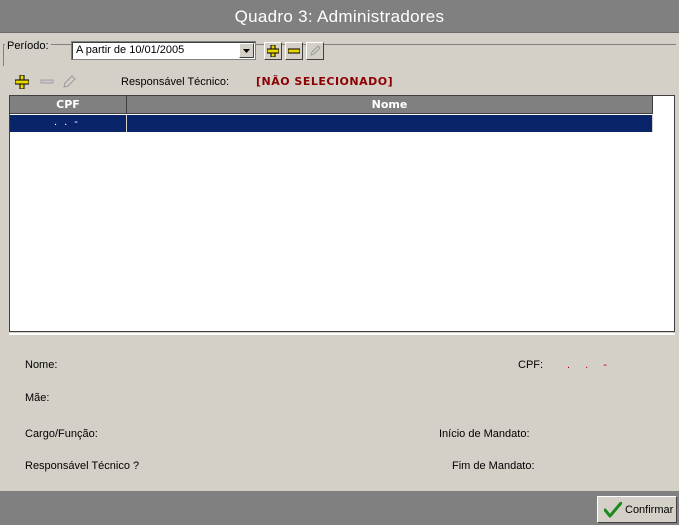 The width and height of the screenshot is (679, 525). Describe the element at coordinates (82, 466) in the screenshot. I see `responsavel-tecnico-label: Responsável Técnico ?` at that location.